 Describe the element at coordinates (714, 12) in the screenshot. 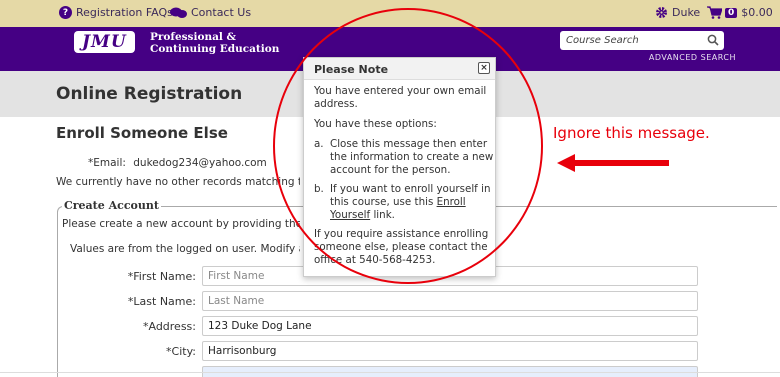

I see `cart-icon` at that location.